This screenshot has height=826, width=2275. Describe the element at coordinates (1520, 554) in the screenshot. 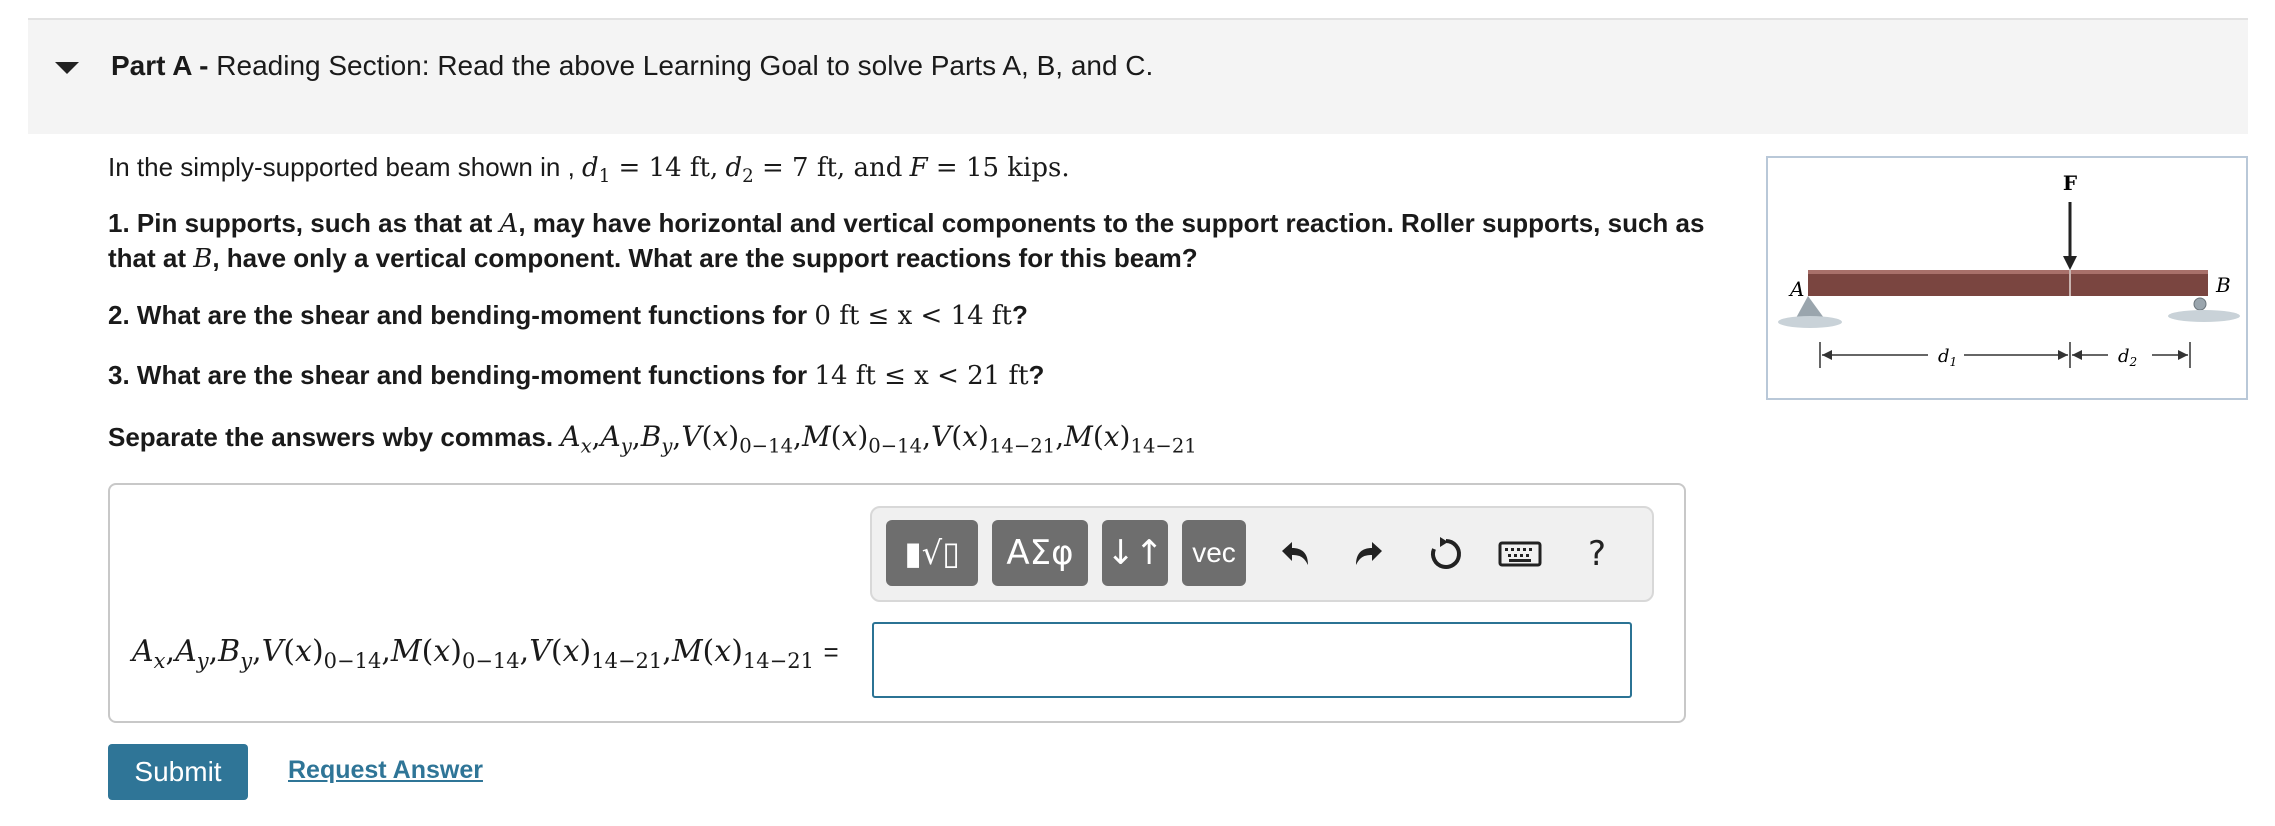

I see `keyboard-icon` at that location.